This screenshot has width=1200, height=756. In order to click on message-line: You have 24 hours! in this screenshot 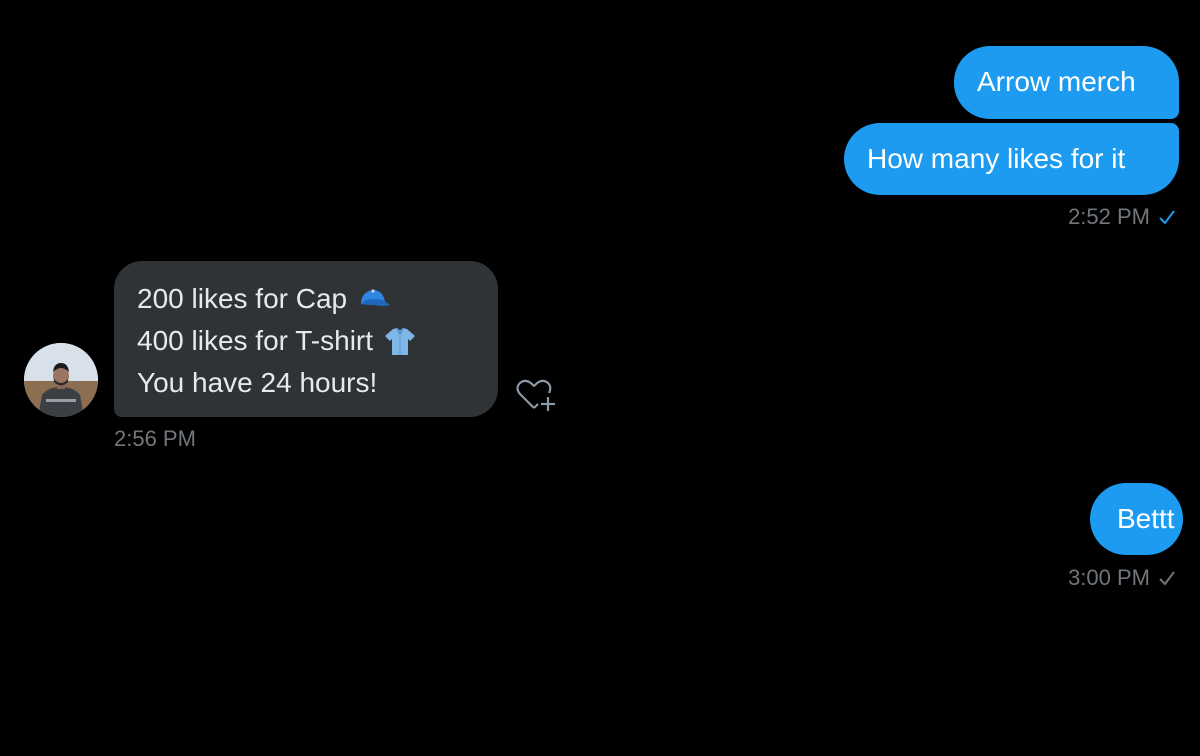, I will do `click(317, 383)`.